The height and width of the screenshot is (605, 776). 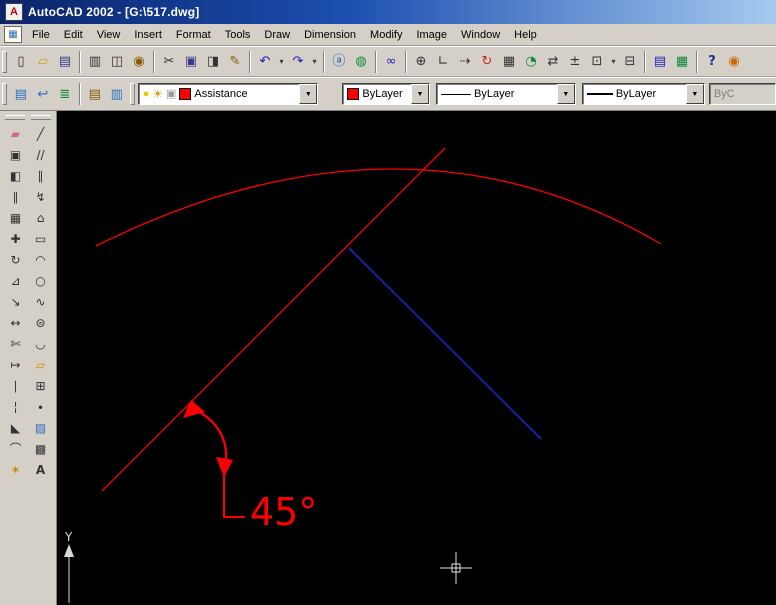 I want to click on move: ✚, so click(x=15, y=238).